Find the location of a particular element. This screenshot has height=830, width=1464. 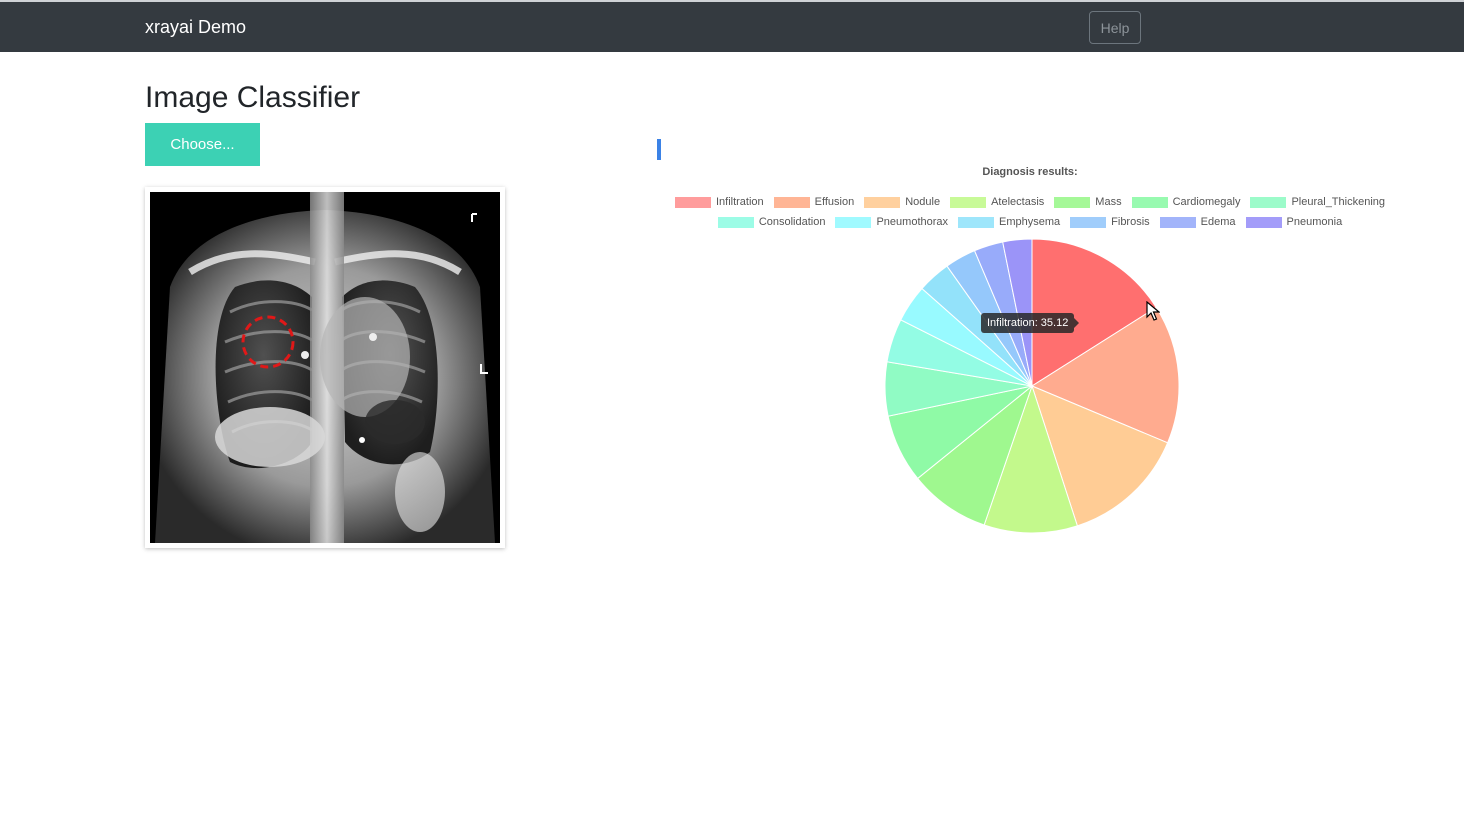

page-title: Image Classifier is located at coordinates (253, 97).